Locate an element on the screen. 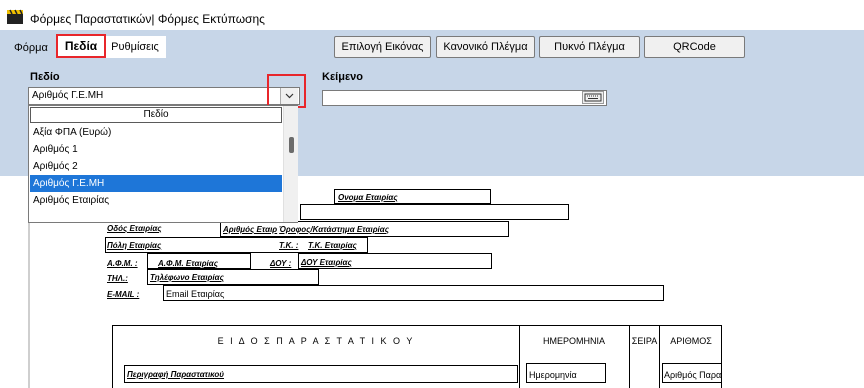 This screenshot has width=864, height=388. doc-description-text: Περιγραφή Παραστατικού is located at coordinates (176, 374).